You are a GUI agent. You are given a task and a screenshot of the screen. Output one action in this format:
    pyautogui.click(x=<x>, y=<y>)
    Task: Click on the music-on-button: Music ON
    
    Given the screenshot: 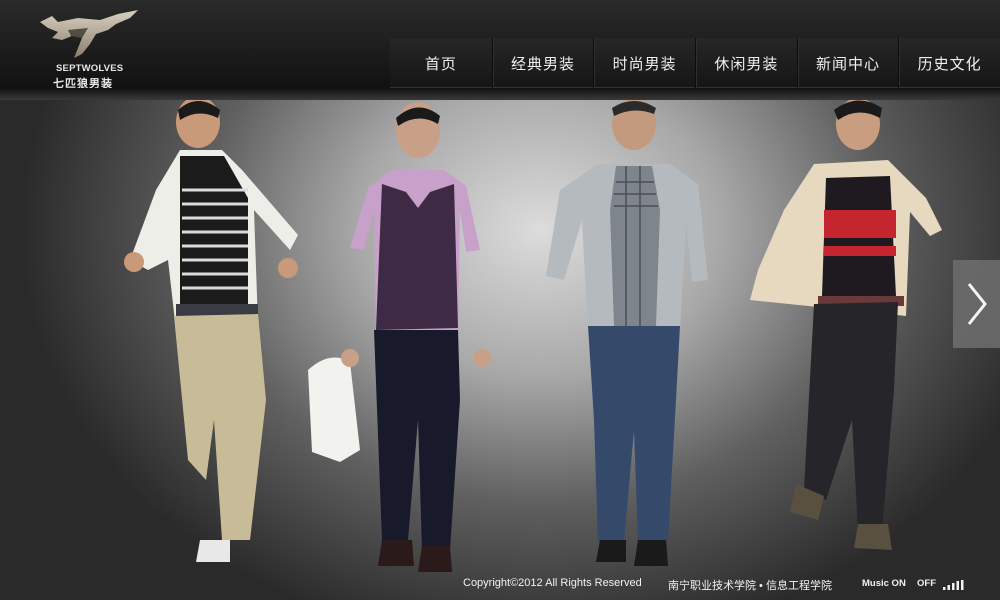 What is the action you would take?
    pyautogui.click(x=884, y=583)
    